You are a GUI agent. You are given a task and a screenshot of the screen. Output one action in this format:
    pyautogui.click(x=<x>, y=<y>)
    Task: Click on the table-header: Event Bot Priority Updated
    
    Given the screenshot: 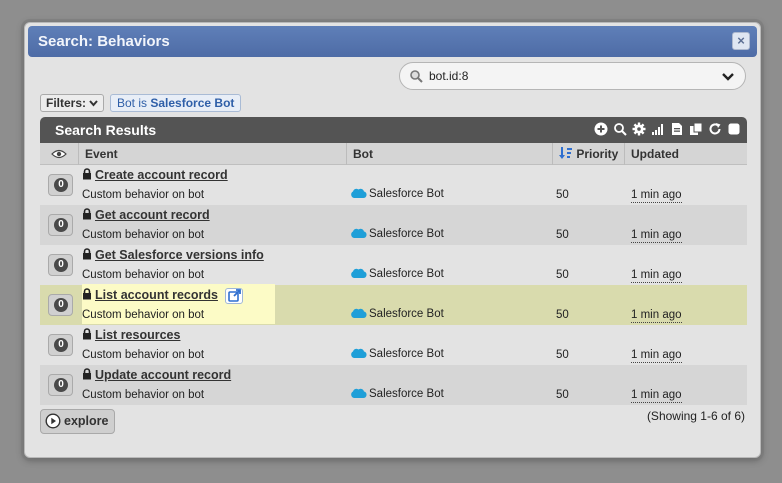 What is the action you would take?
    pyautogui.click(x=393, y=154)
    